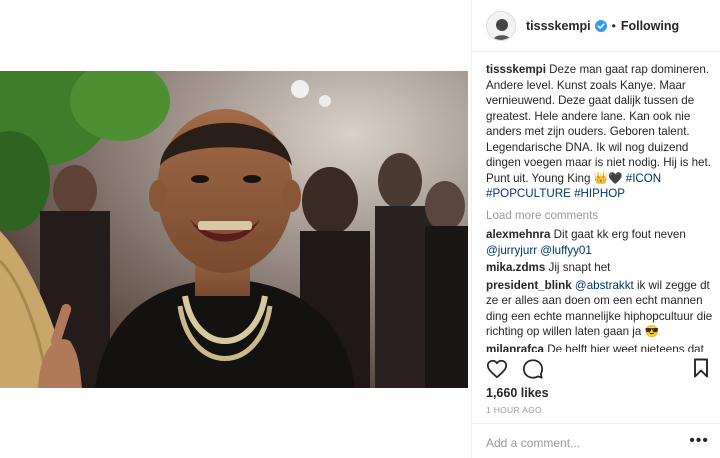  Describe the element at coordinates (600, 25) in the screenshot. I see `verified-badge-icon` at that location.